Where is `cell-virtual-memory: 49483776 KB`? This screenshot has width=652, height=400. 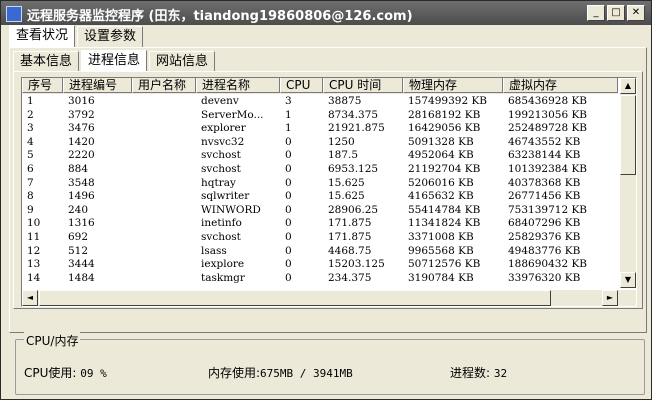
cell-virtual-memory: 49483776 KB is located at coordinates (544, 250).